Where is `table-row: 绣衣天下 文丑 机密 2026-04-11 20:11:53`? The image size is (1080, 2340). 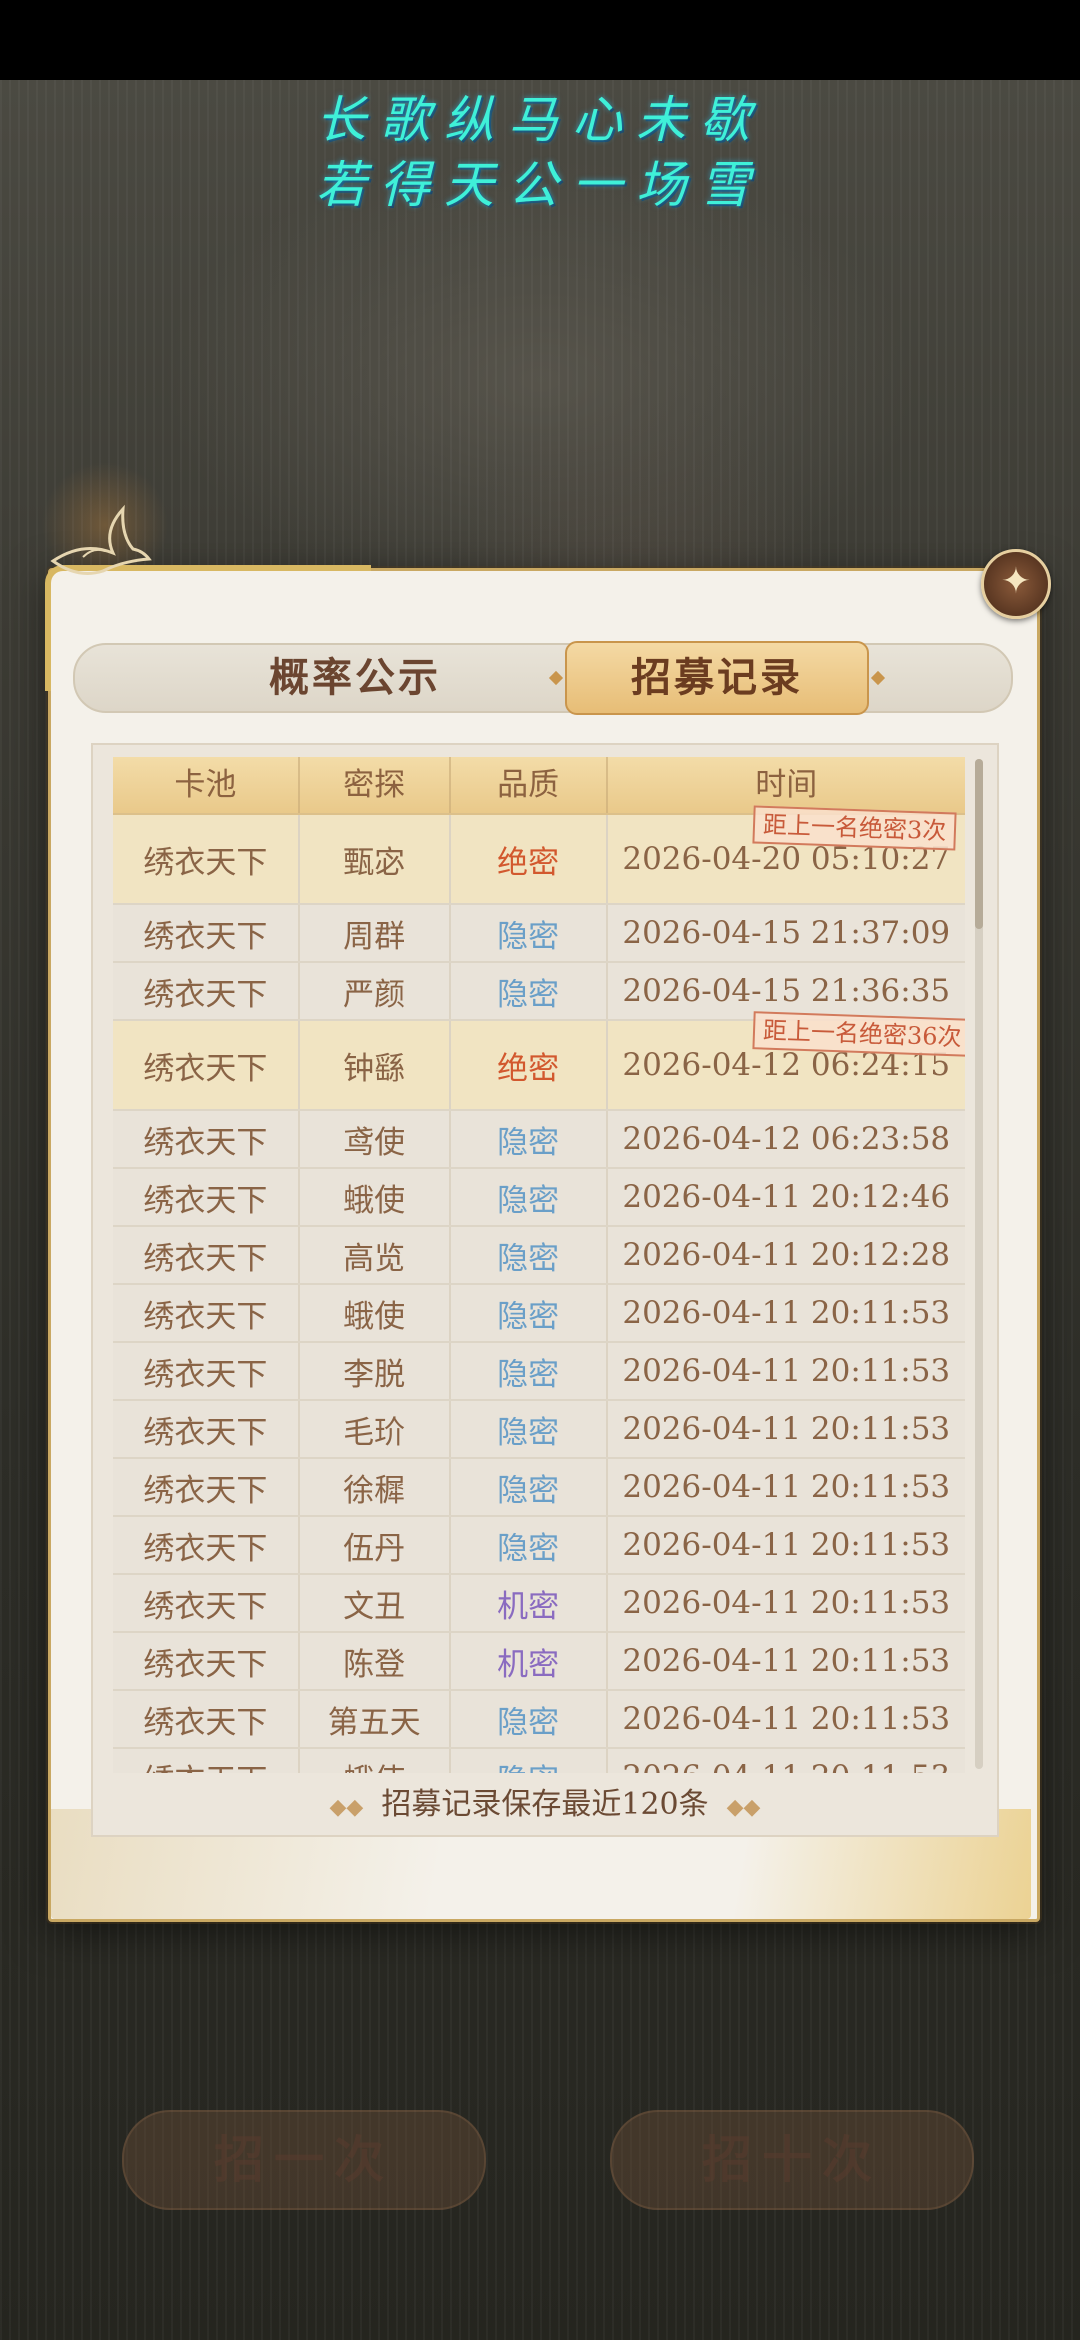 table-row: 绣衣天下 文丑 机密 2026-04-11 20:11:53 is located at coordinates (539, 1604).